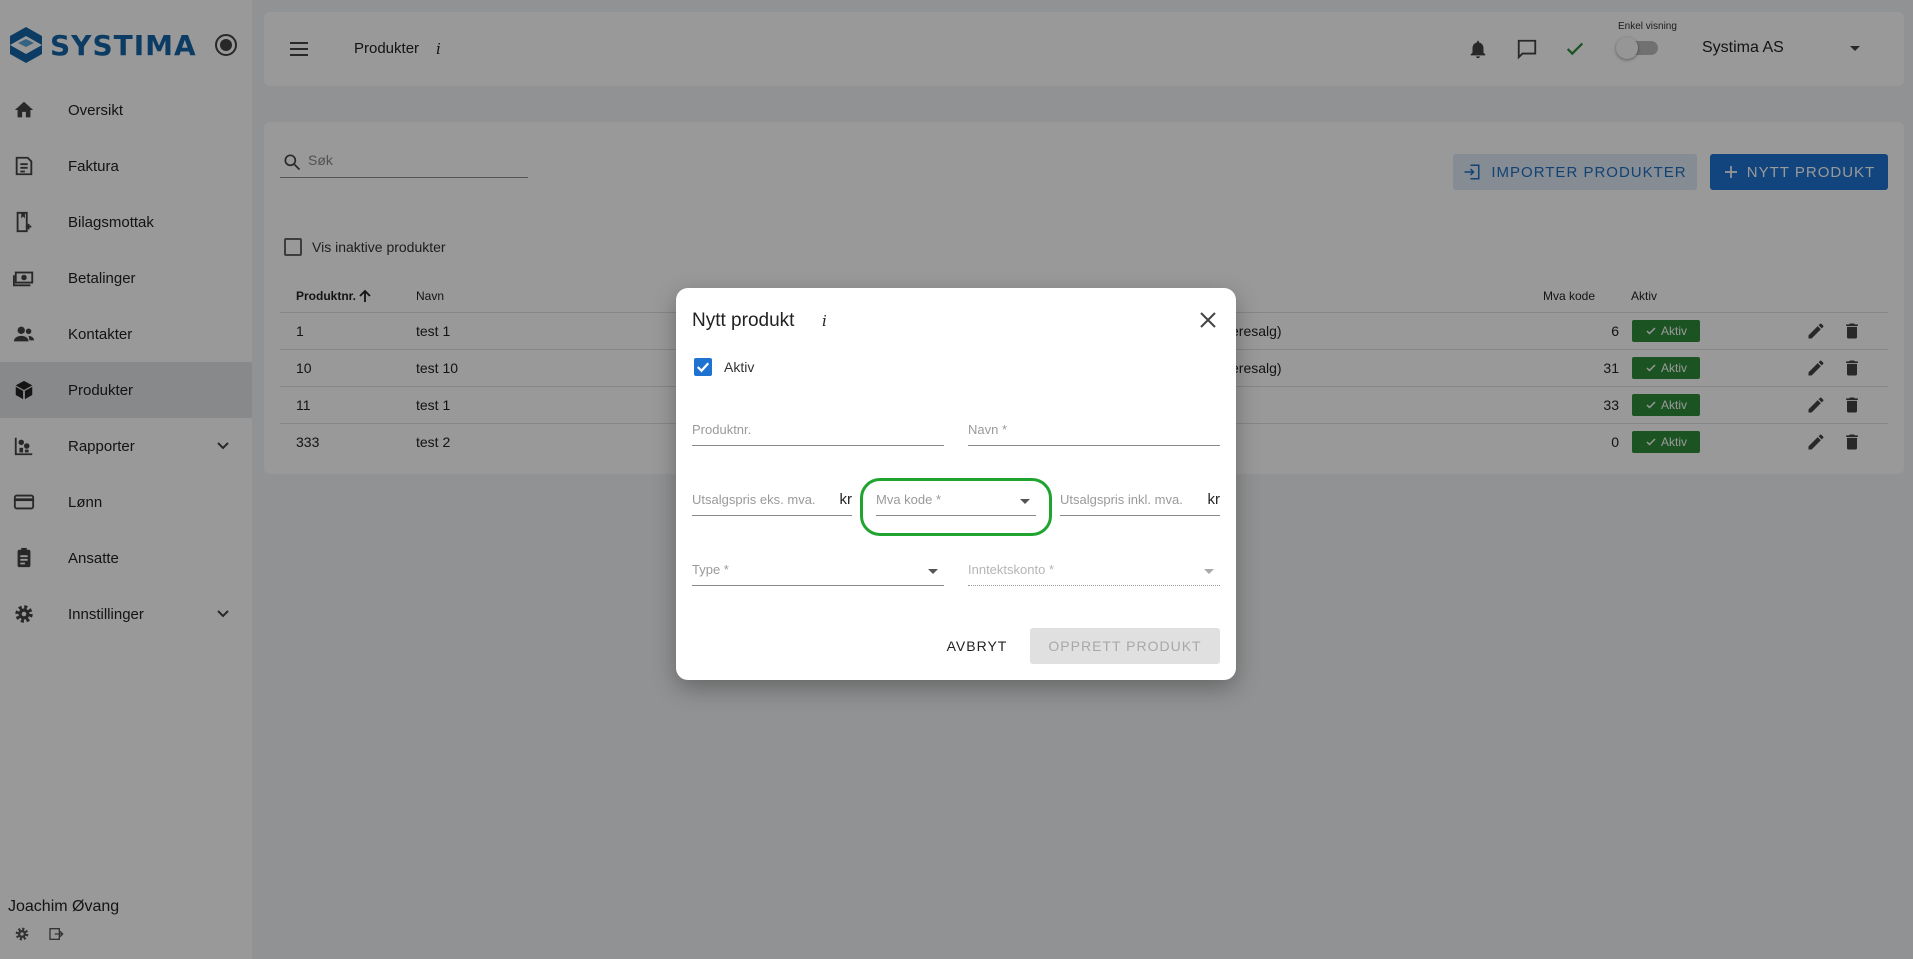 The height and width of the screenshot is (959, 1913). I want to click on check-icon, so click(703, 367).